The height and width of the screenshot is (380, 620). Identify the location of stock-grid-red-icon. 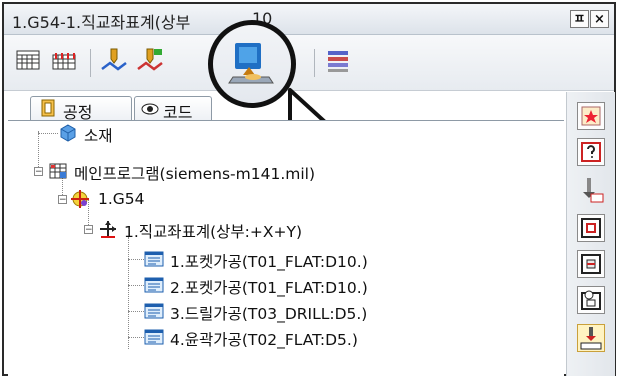
(64, 61).